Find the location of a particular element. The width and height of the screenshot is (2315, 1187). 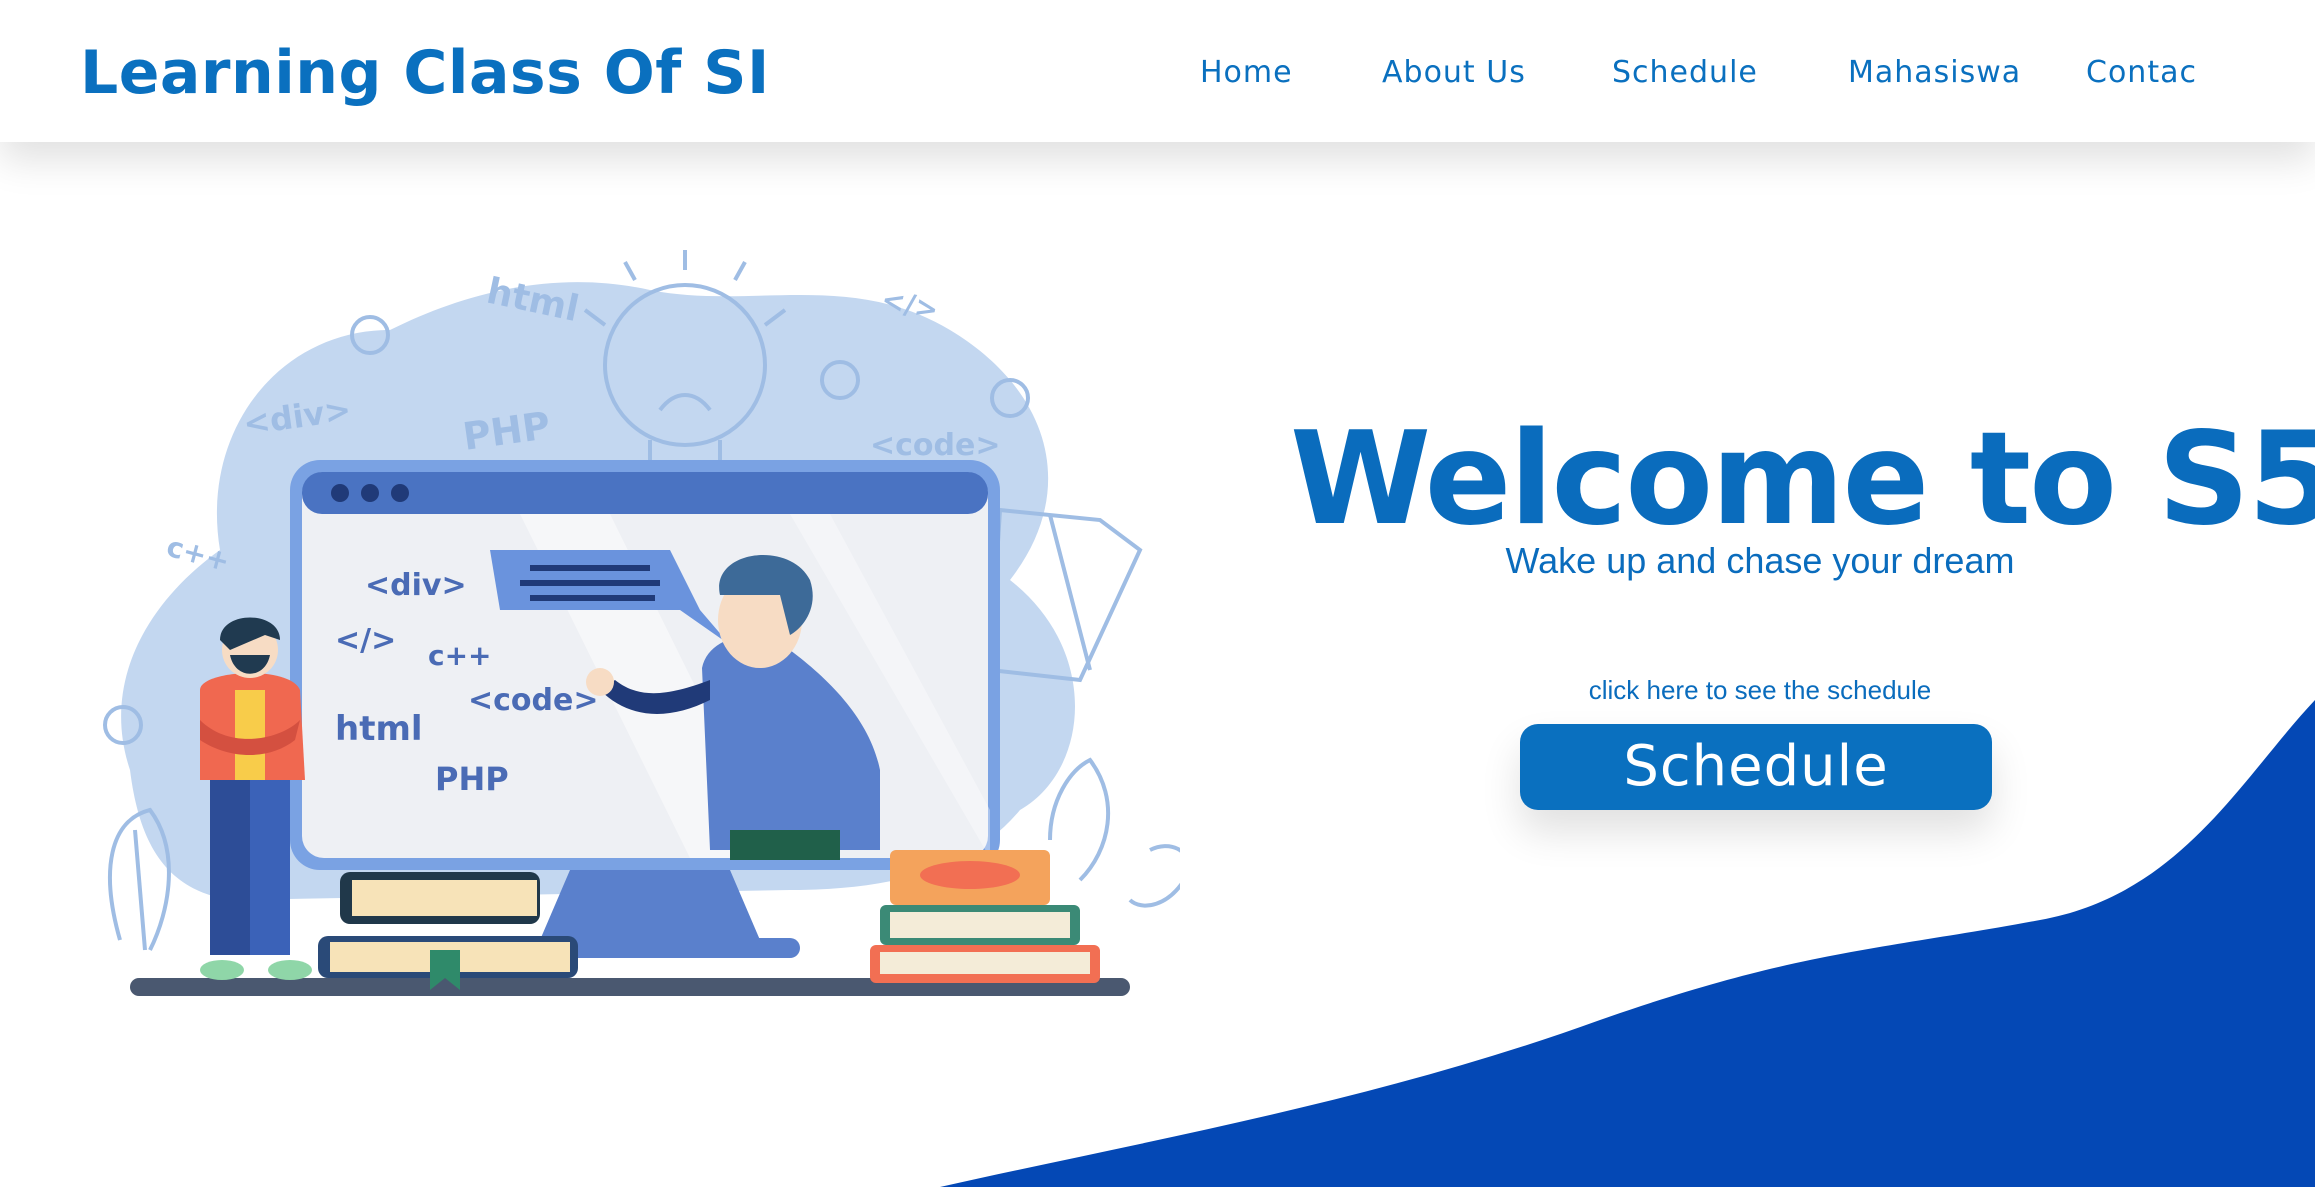

svg-text: <div> is located at coordinates (416, 585).